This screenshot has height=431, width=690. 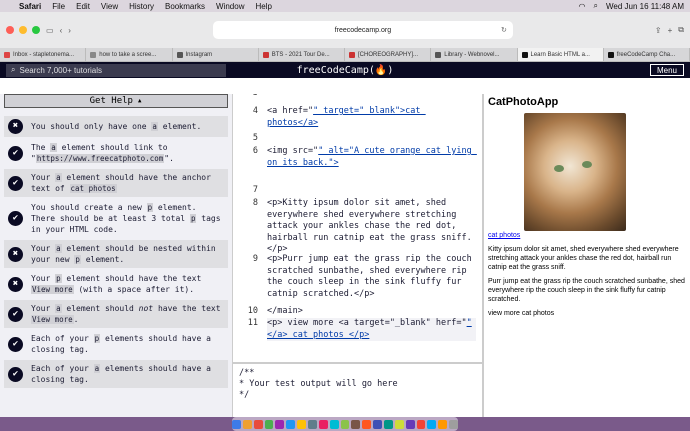 I want to click on line-number: 10, so click(x=252, y=311).